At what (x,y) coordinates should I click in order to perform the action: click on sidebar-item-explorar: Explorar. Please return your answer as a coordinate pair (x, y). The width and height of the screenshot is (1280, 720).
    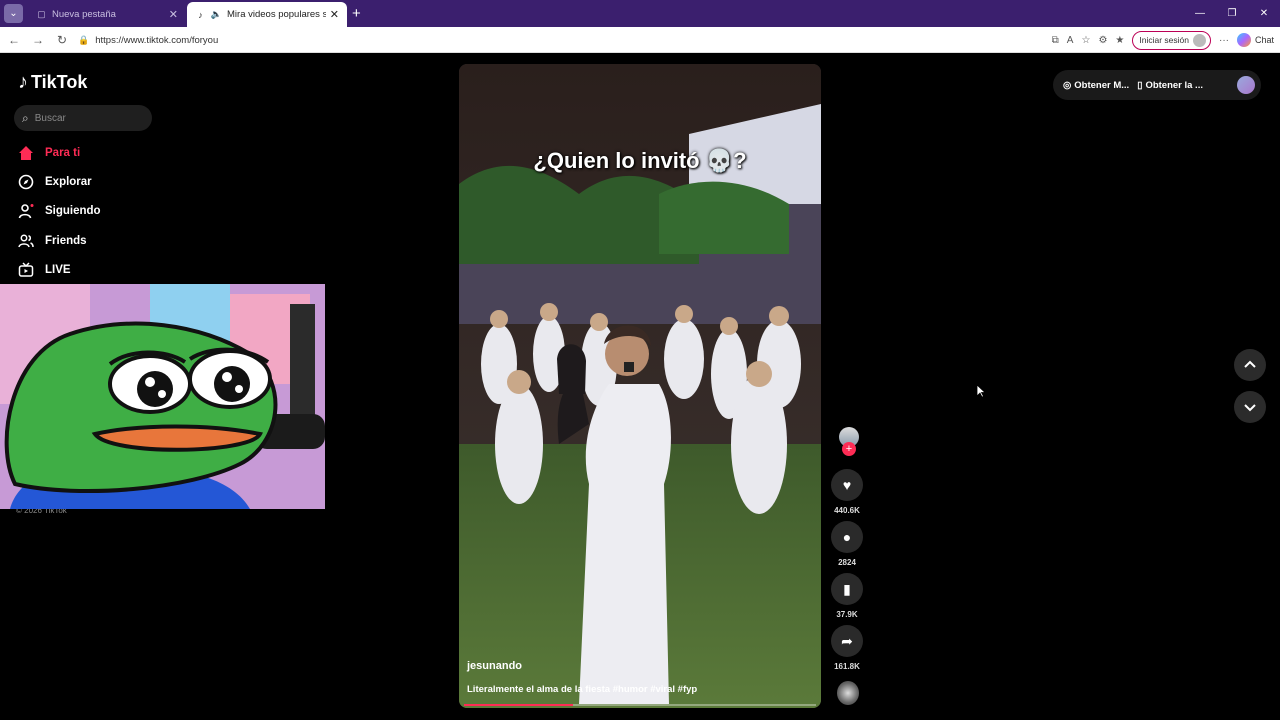
    Looking at the image, I should click on (55, 182).